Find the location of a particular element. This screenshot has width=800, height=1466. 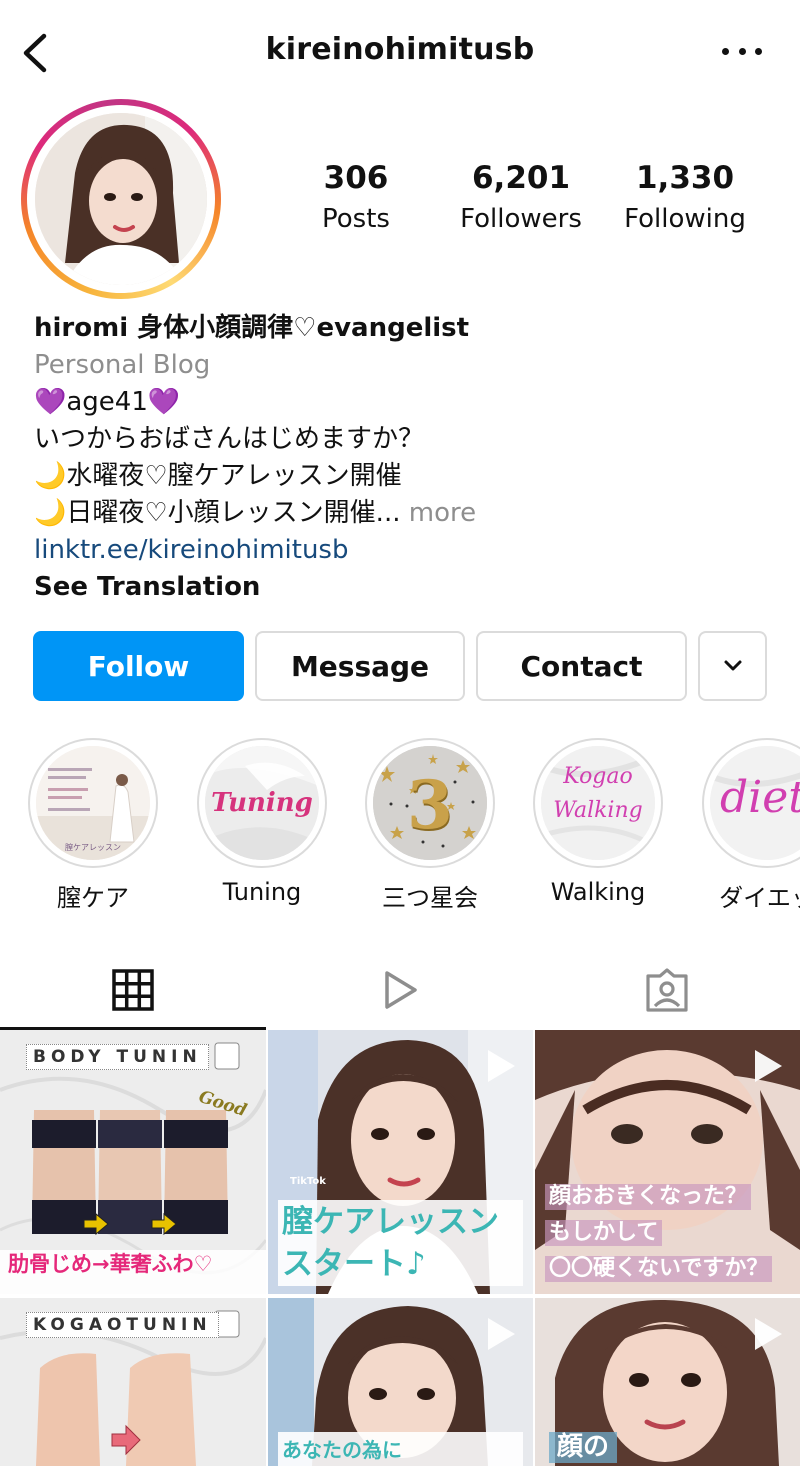

bio-line-4-row: 🌙日曜夜♡小顔レッスン開催... more is located at coordinates (404, 513).